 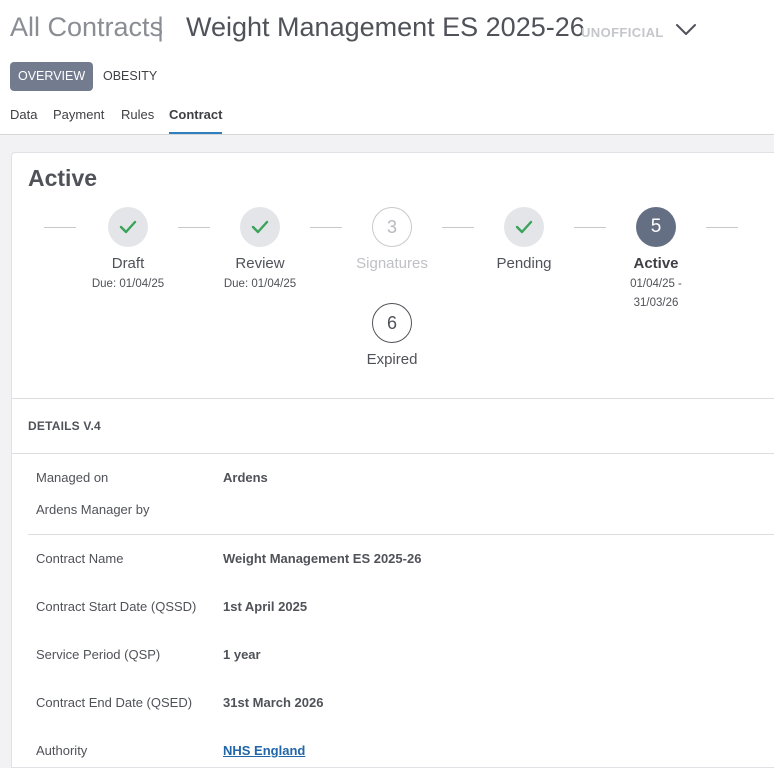 What do you see at coordinates (273, 702) in the screenshot?
I see `detail-value-end-date: 31st March 2026` at bounding box center [273, 702].